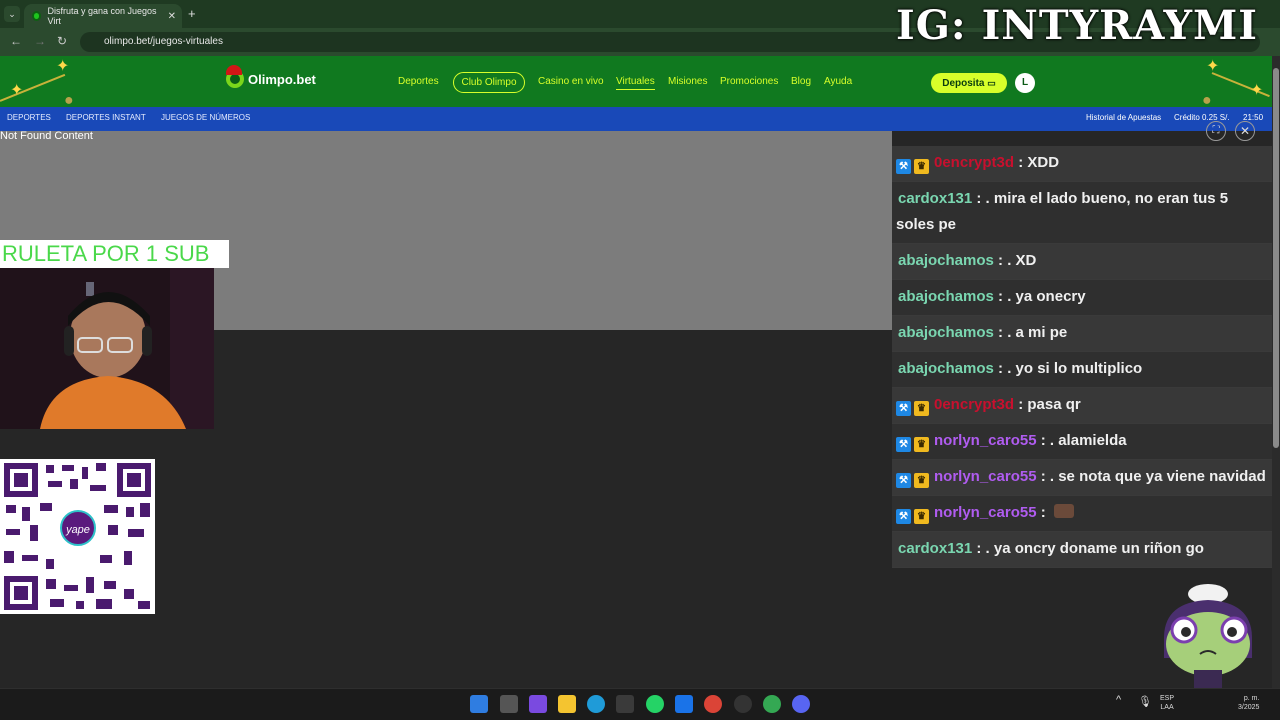 The width and height of the screenshot is (1280, 720). Describe the element at coordinates (801, 704) in the screenshot. I see `discord-icon` at that location.